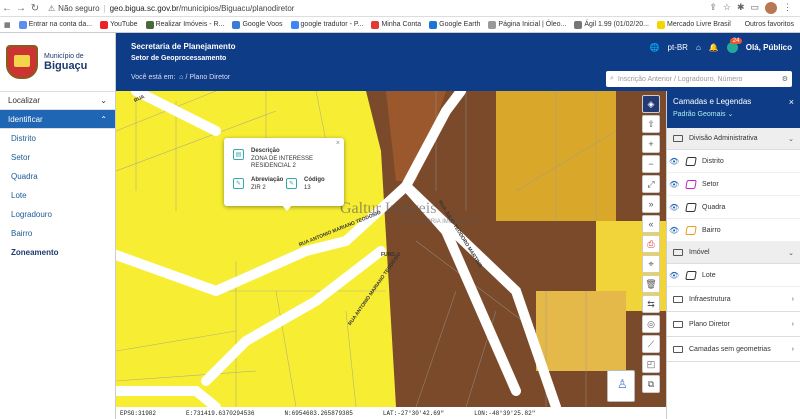  I want to click on star-icon: ☆, so click(727, 8).